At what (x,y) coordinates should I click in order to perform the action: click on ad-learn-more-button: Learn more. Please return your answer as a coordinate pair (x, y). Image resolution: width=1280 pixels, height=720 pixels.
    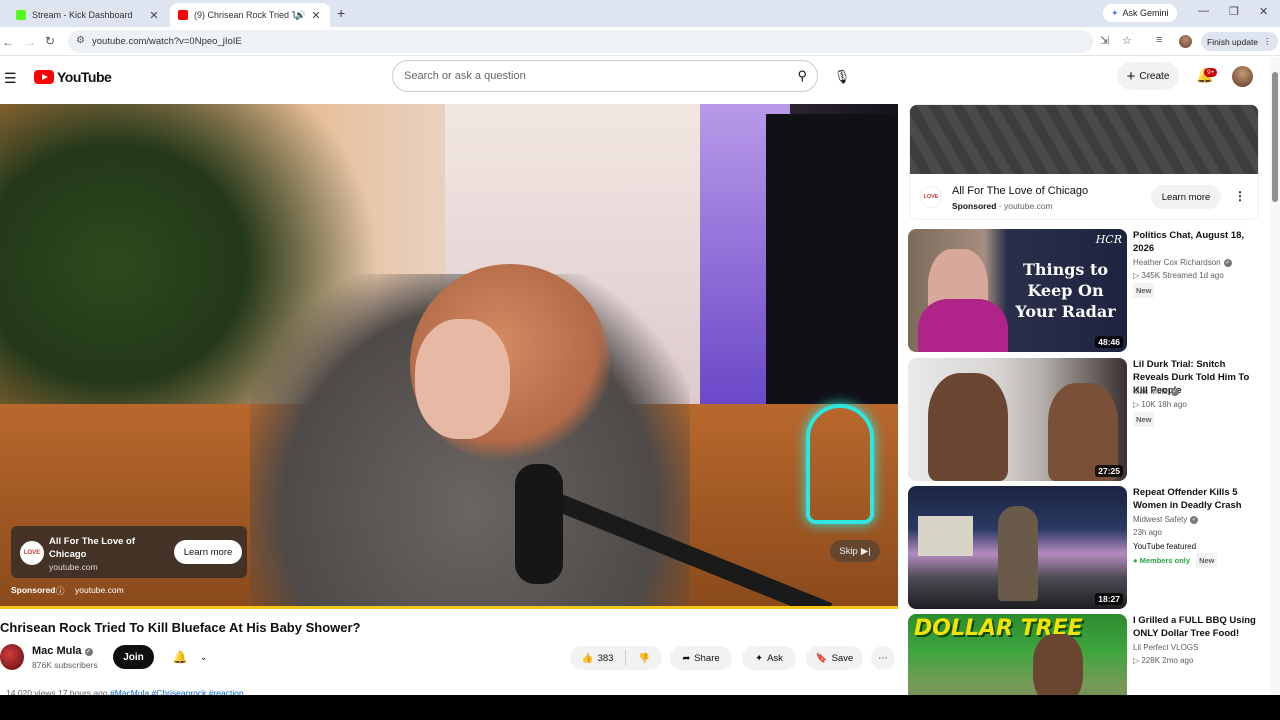
    Looking at the image, I should click on (208, 552).